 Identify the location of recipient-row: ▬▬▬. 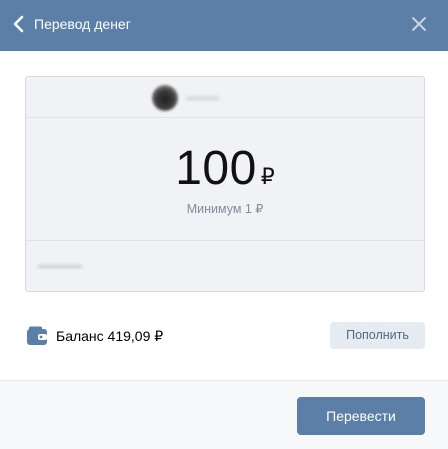
(225, 97).